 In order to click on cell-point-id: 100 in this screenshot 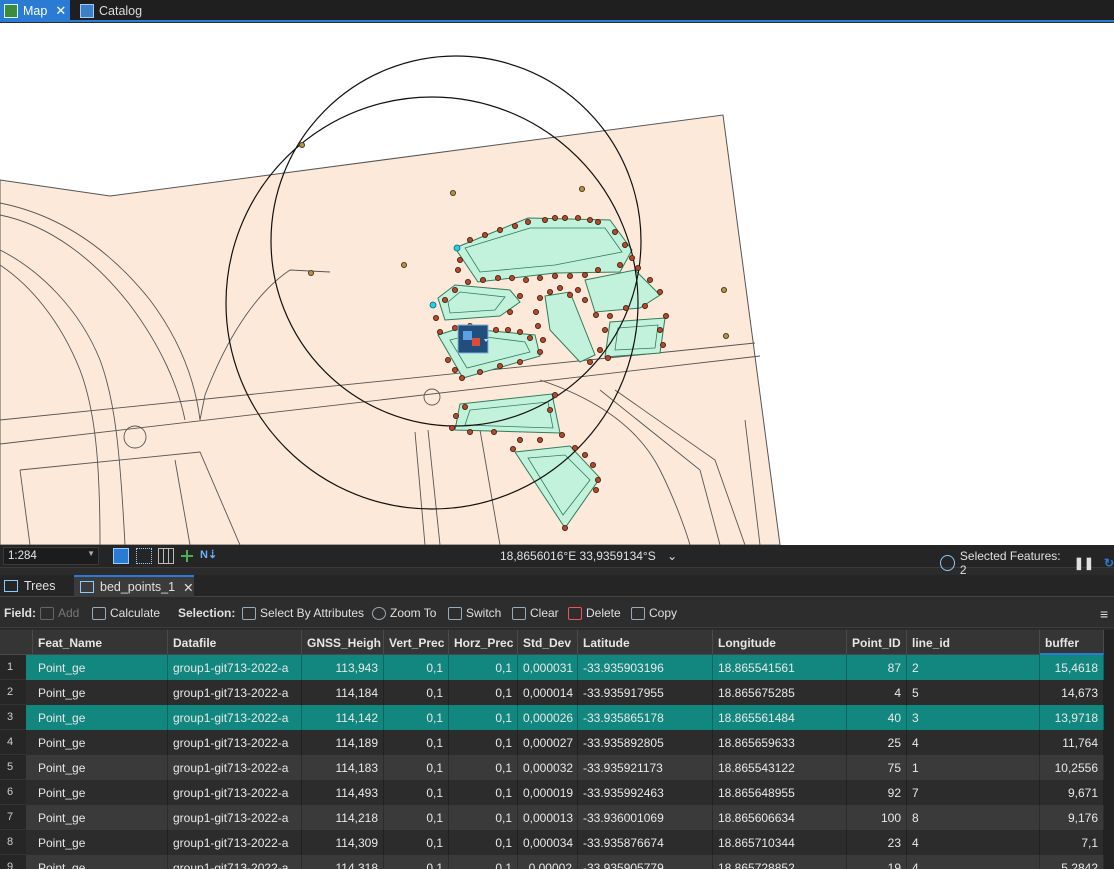, I will do `click(877, 817)`.